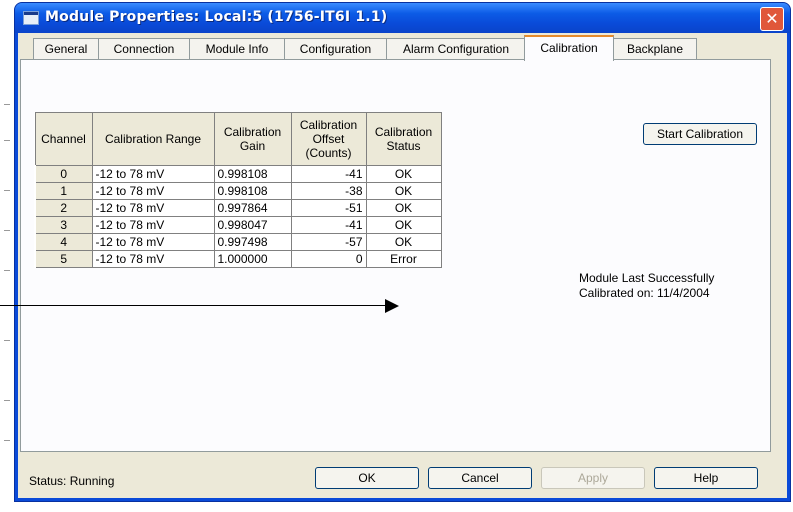 Image resolution: width=793 pixels, height=512 pixels. Describe the element at coordinates (252, 146) in the screenshot. I see `header-label: Gain` at that location.